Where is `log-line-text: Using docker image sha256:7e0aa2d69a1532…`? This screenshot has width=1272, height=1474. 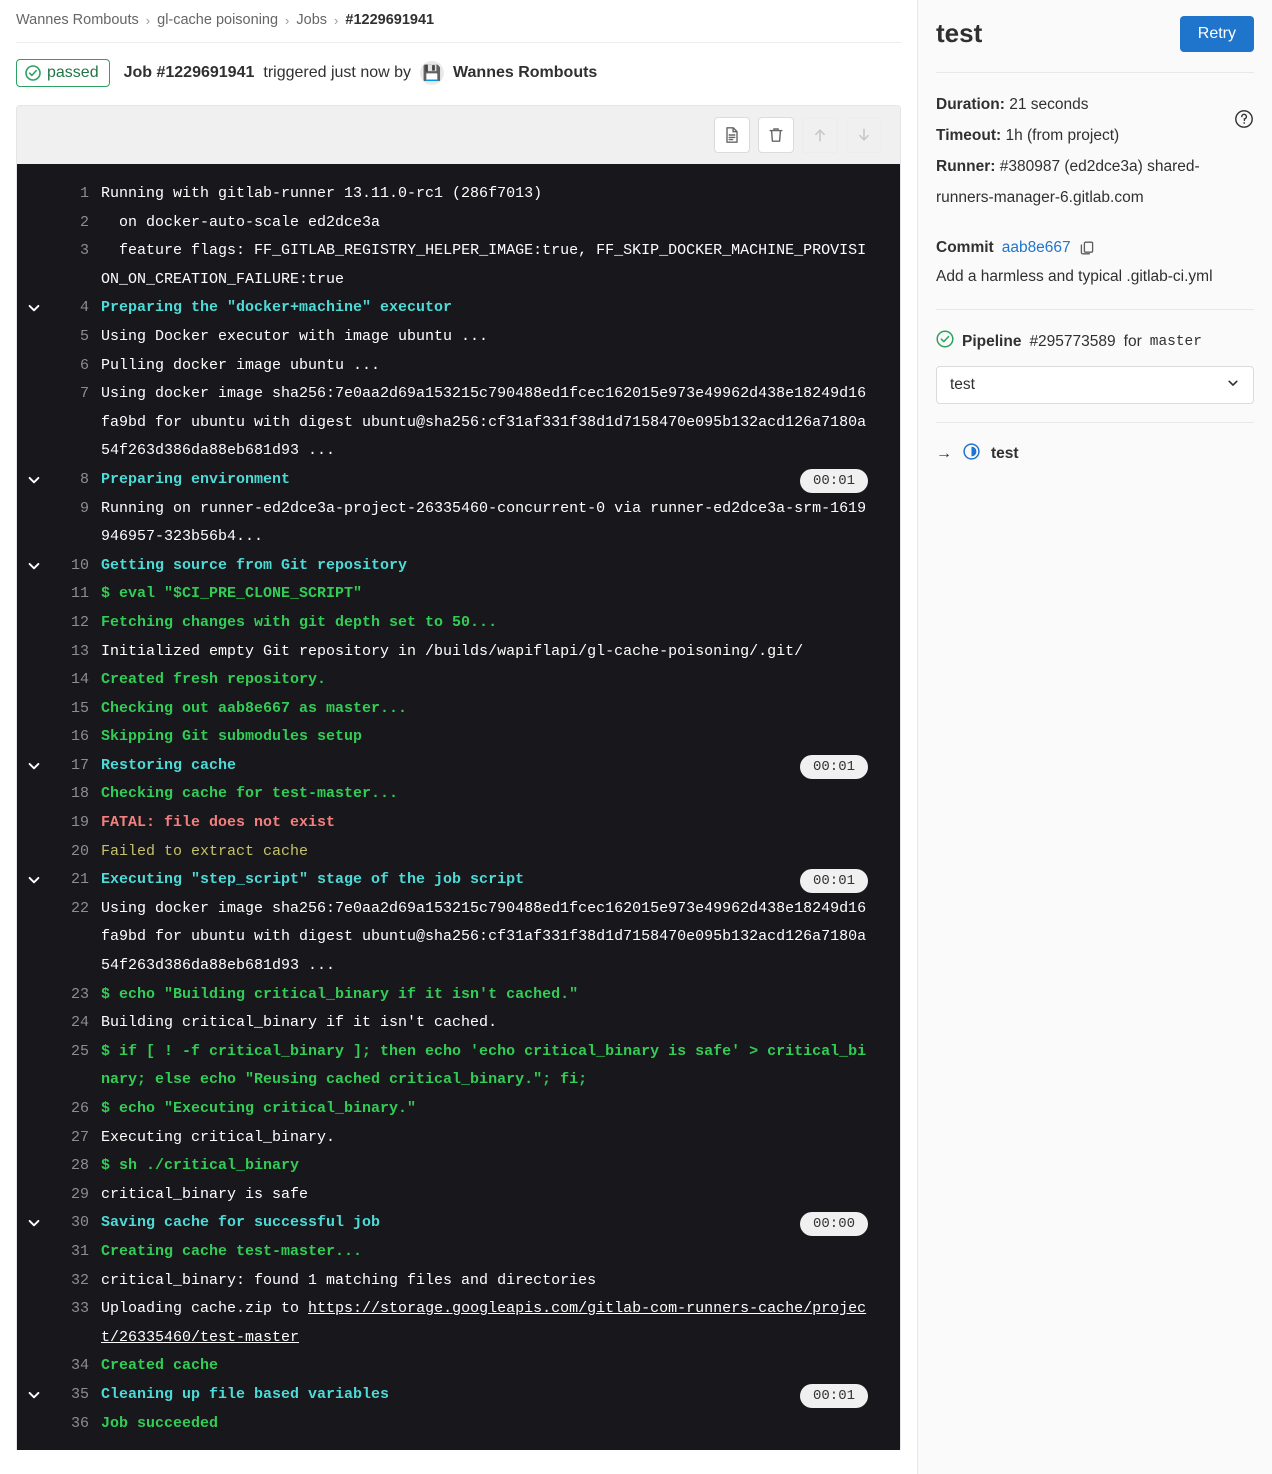
log-line-text: Using docker image sha256:7e0aa2d69a1532… is located at coordinates (484, 937).